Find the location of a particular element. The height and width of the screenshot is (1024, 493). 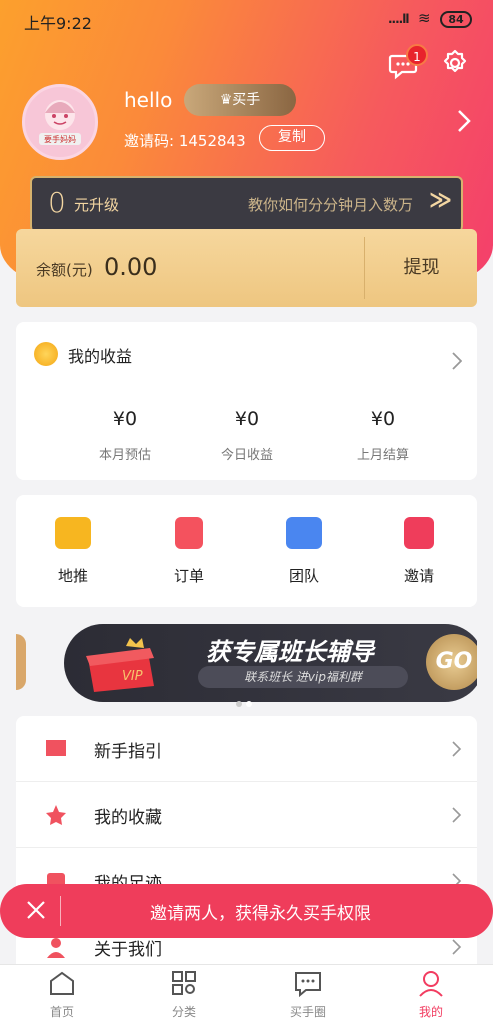

banner-title: 获专属班长辅导 is located at coordinates (290, 652).